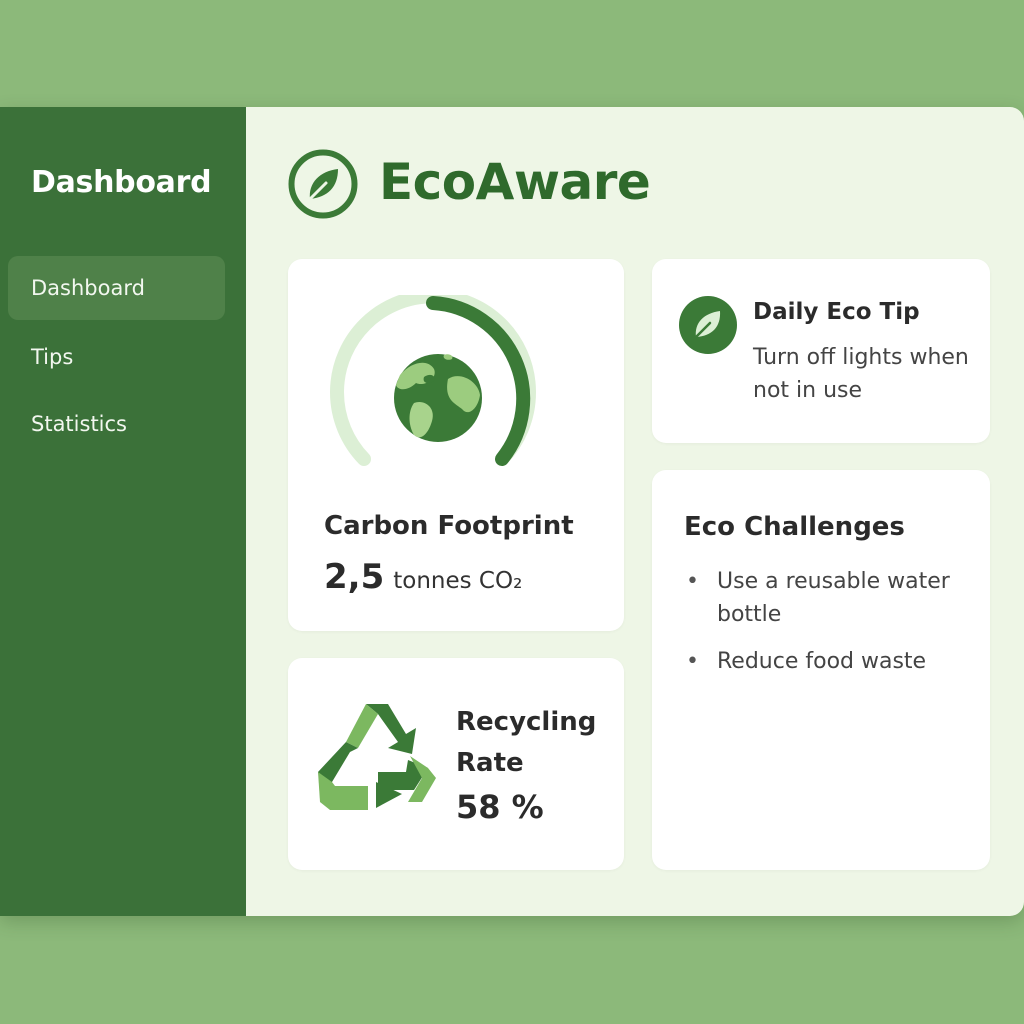  What do you see at coordinates (515, 182) in the screenshot?
I see `app-title: EcoAware` at bounding box center [515, 182].